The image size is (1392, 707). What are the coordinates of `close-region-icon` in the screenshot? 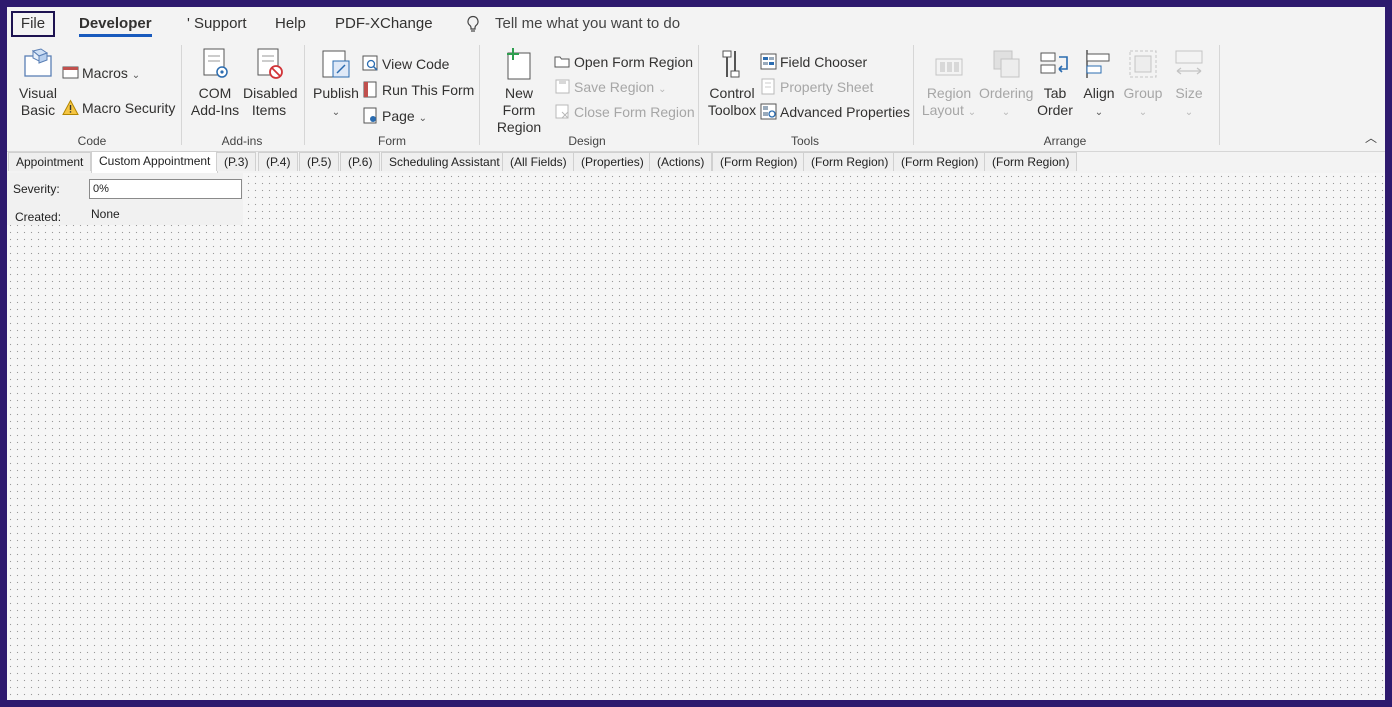 It's located at (562, 111).